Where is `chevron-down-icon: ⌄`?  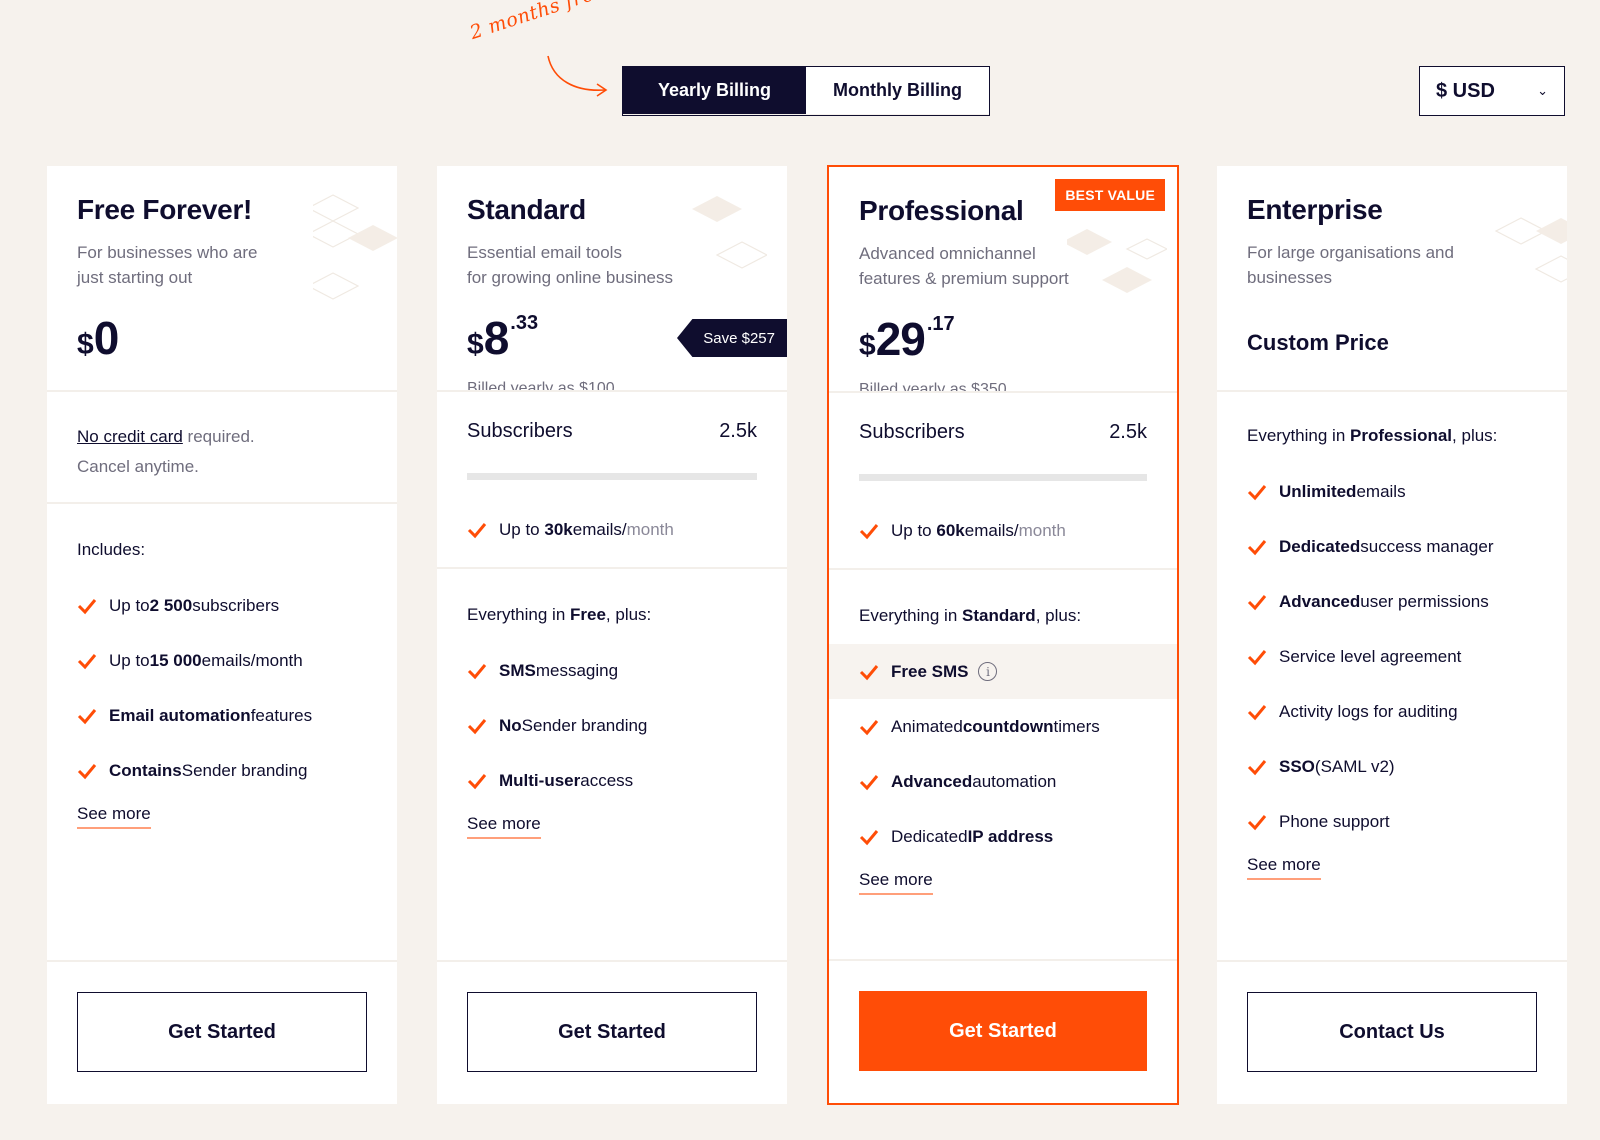
chevron-down-icon: ⌄ is located at coordinates (1542, 90).